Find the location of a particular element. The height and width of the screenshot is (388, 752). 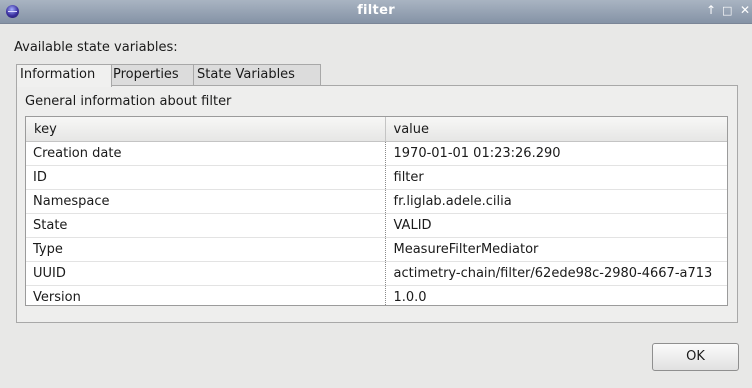

table-header-row: key value is located at coordinates (376, 129).